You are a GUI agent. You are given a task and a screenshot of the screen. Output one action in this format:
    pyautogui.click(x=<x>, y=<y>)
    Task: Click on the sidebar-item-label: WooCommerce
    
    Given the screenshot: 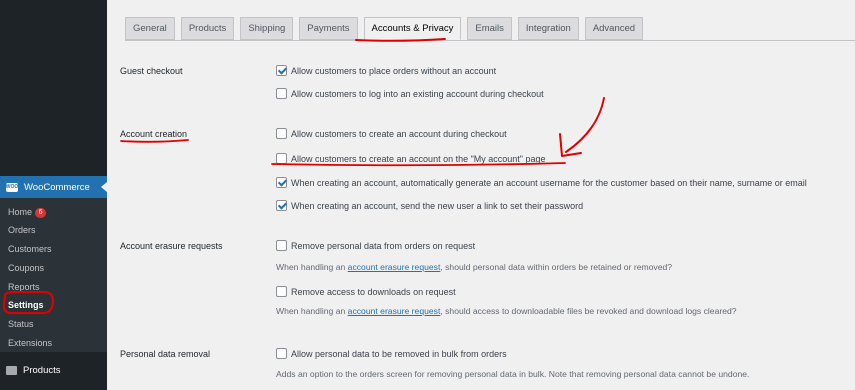 What is the action you would take?
    pyautogui.click(x=57, y=187)
    